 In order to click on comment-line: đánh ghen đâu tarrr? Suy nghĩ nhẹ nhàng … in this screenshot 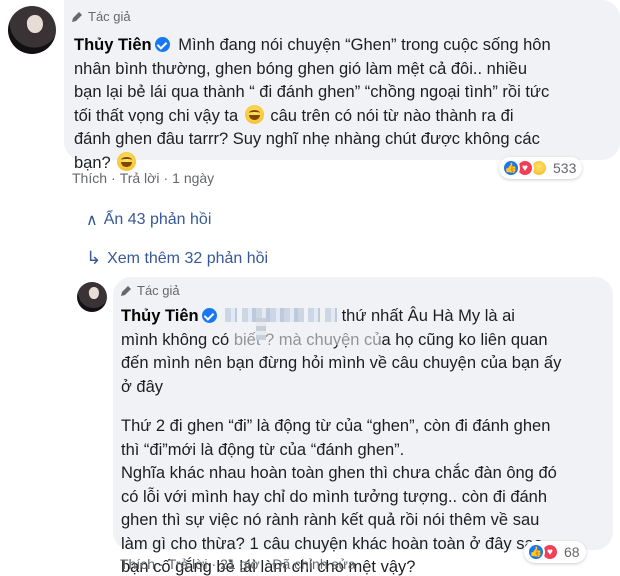, I will do `click(307, 139)`.